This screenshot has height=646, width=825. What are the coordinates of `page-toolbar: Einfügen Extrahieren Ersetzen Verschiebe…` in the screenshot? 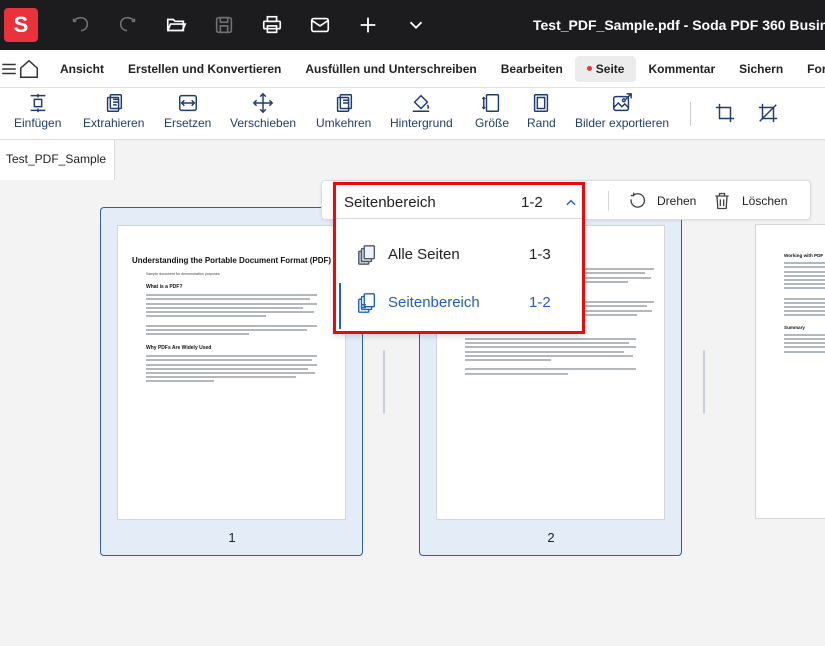 It's located at (412, 114).